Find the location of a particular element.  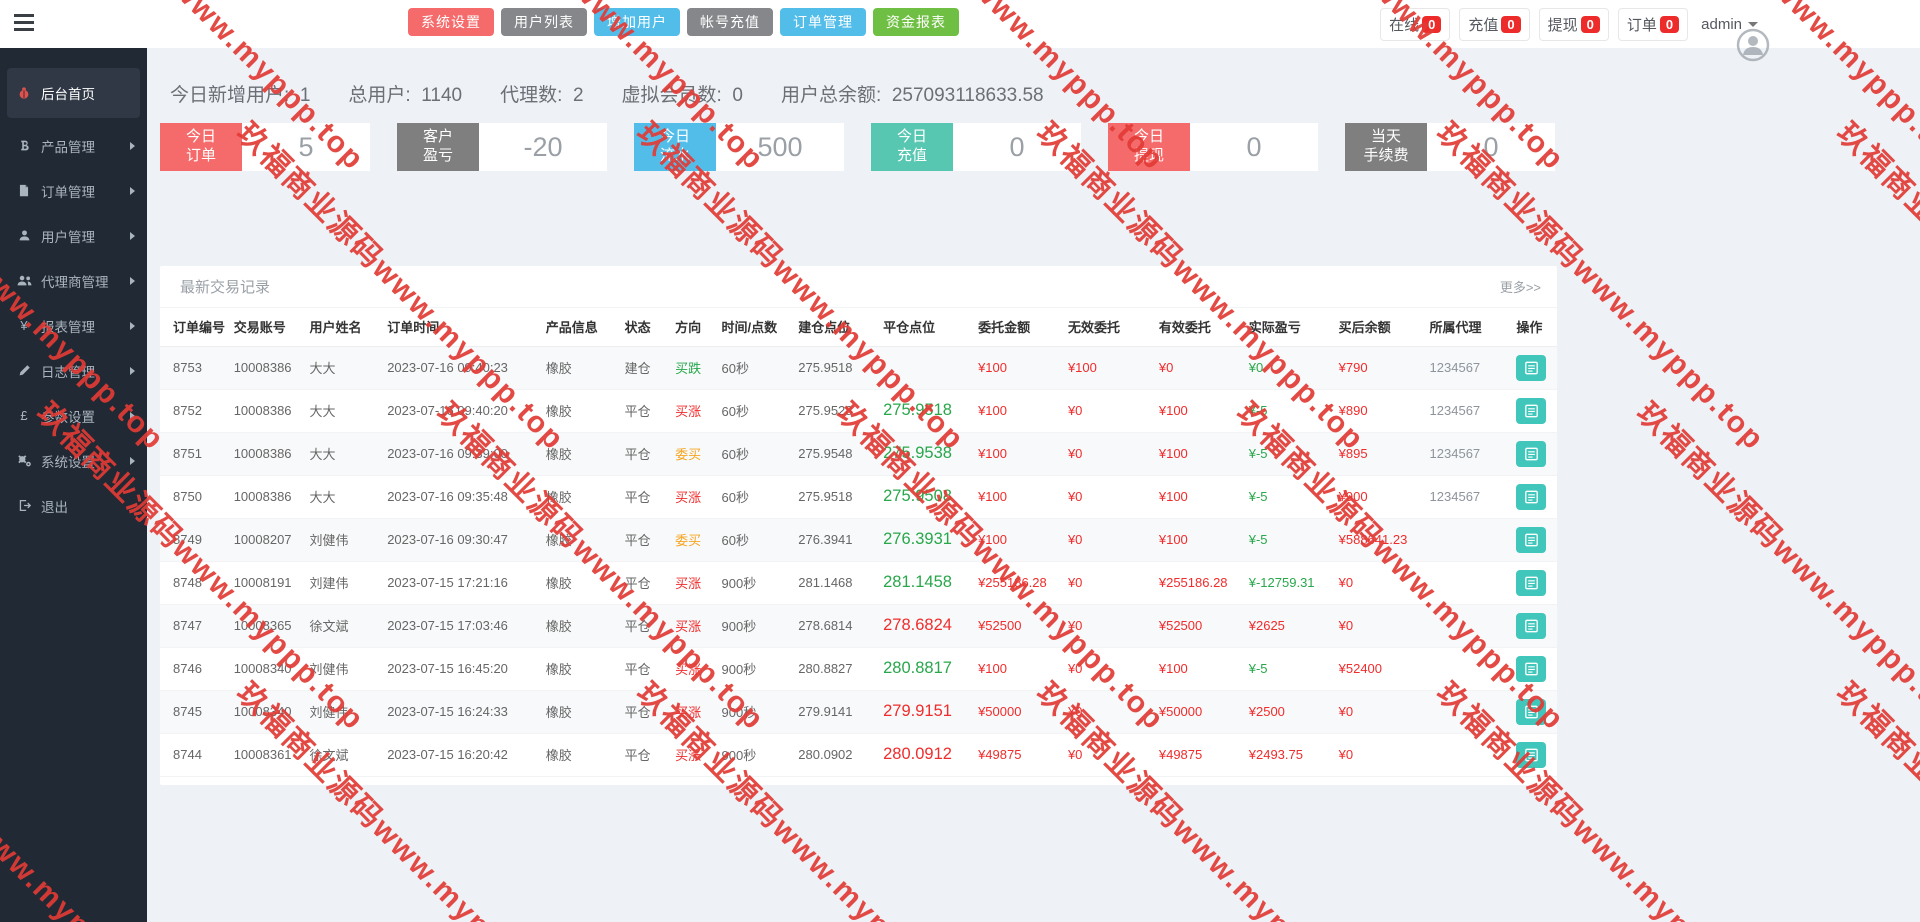

sidebar-item-label: 代理商管理 is located at coordinates (75, 282).